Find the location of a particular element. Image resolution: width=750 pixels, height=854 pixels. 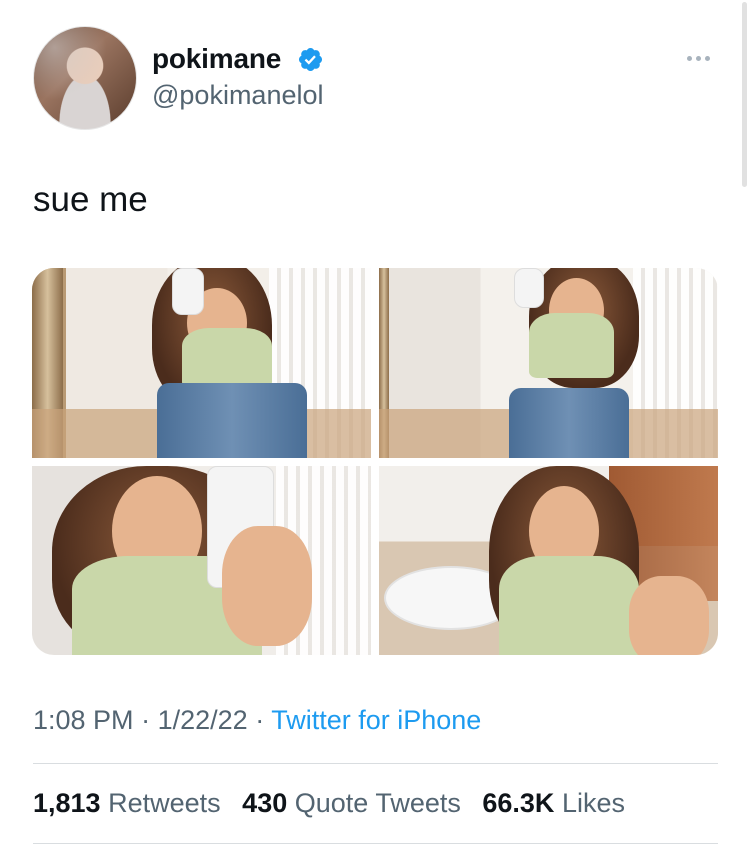

scrollbar is located at coordinates (744, 94).